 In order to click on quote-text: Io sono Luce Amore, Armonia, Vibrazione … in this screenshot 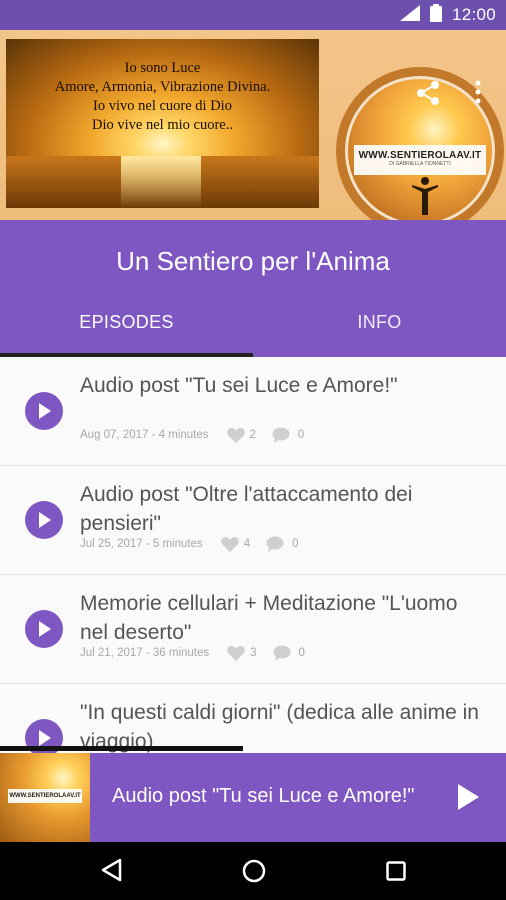, I will do `click(162, 97)`.